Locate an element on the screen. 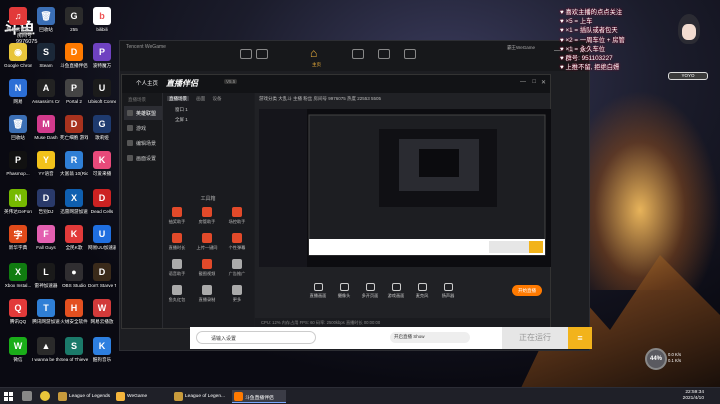 The height and width of the screenshot is (404, 720). desktop-icon: M Muse Dash is located at coordinates (46, 132).